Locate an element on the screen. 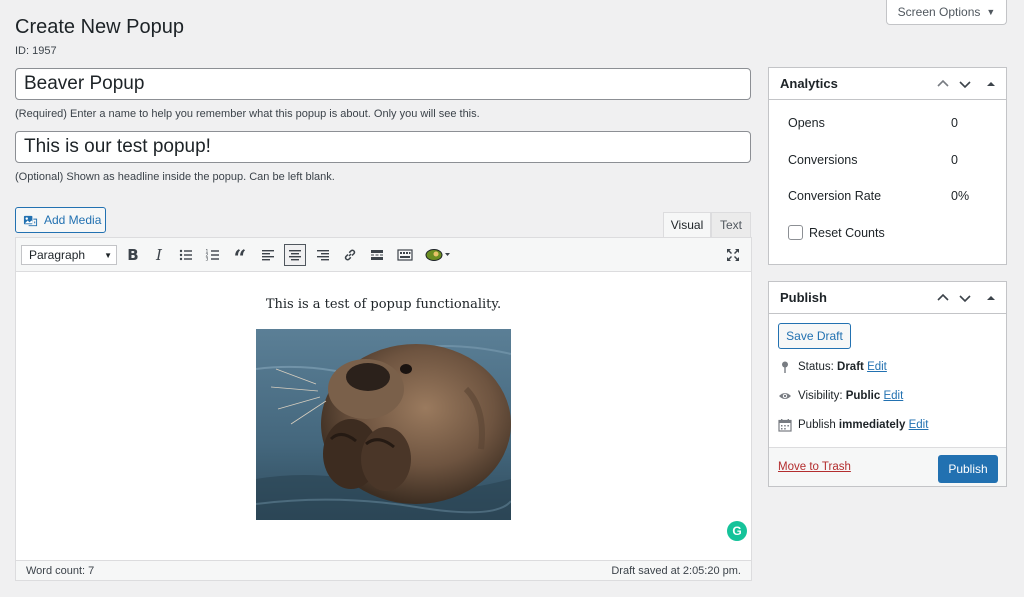  reset-counts-label: Reset Counts is located at coordinates (847, 233).